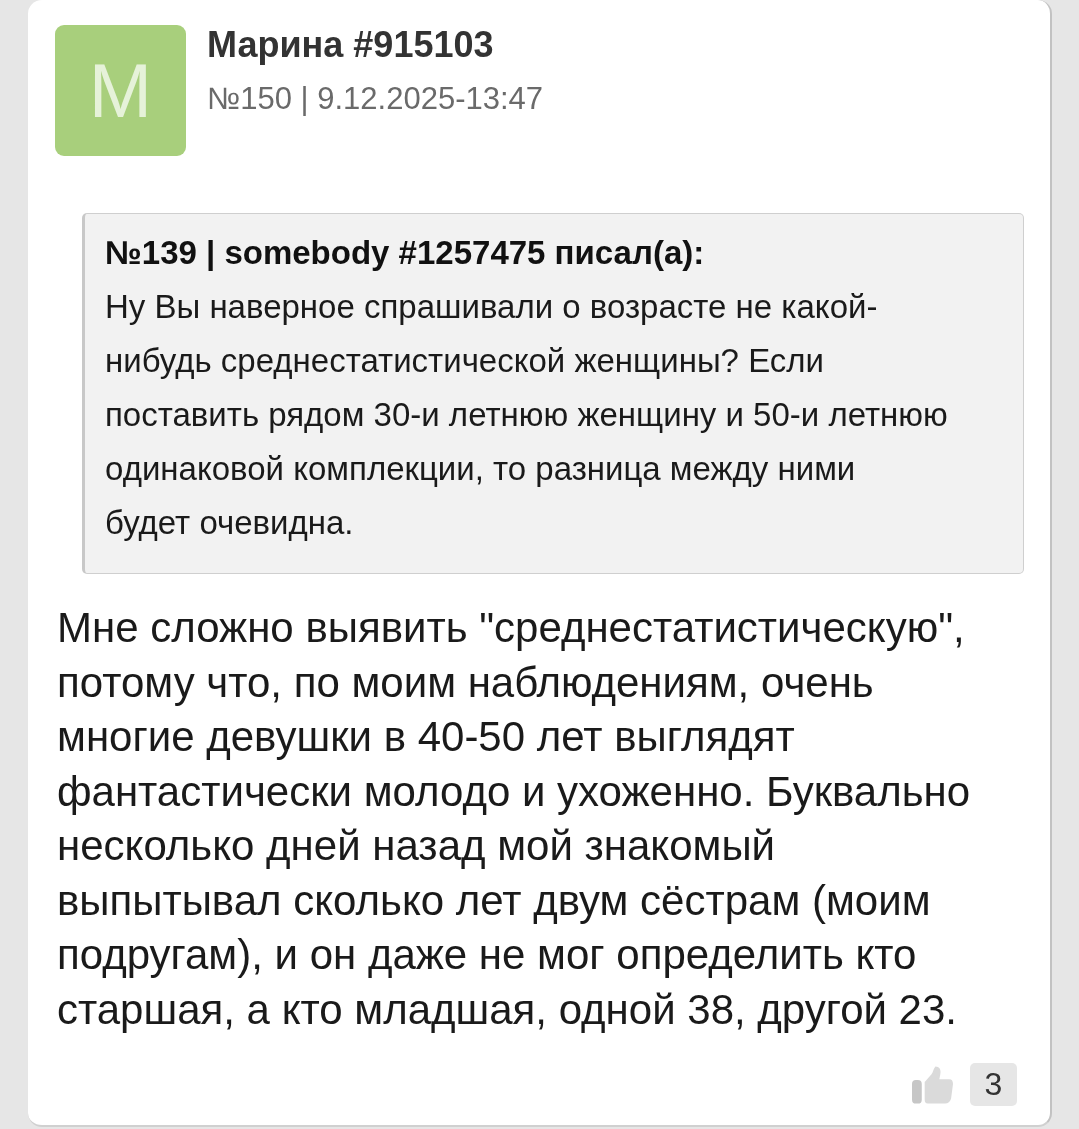 This screenshot has width=1079, height=1129. What do you see at coordinates (932, 1084) in the screenshot?
I see `thumbs-up-icon` at bounding box center [932, 1084].